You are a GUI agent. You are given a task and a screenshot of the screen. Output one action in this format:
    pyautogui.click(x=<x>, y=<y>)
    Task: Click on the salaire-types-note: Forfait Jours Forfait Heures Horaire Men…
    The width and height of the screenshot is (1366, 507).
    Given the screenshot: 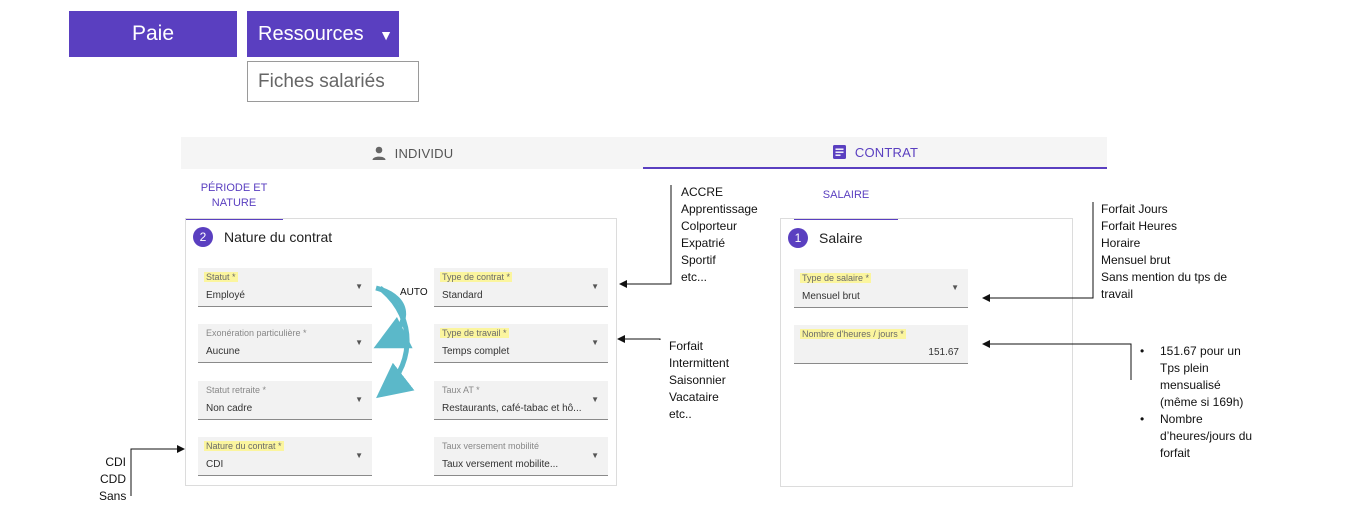 What is the action you would take?
    pyautogui.click(x=1164, y=252)
    